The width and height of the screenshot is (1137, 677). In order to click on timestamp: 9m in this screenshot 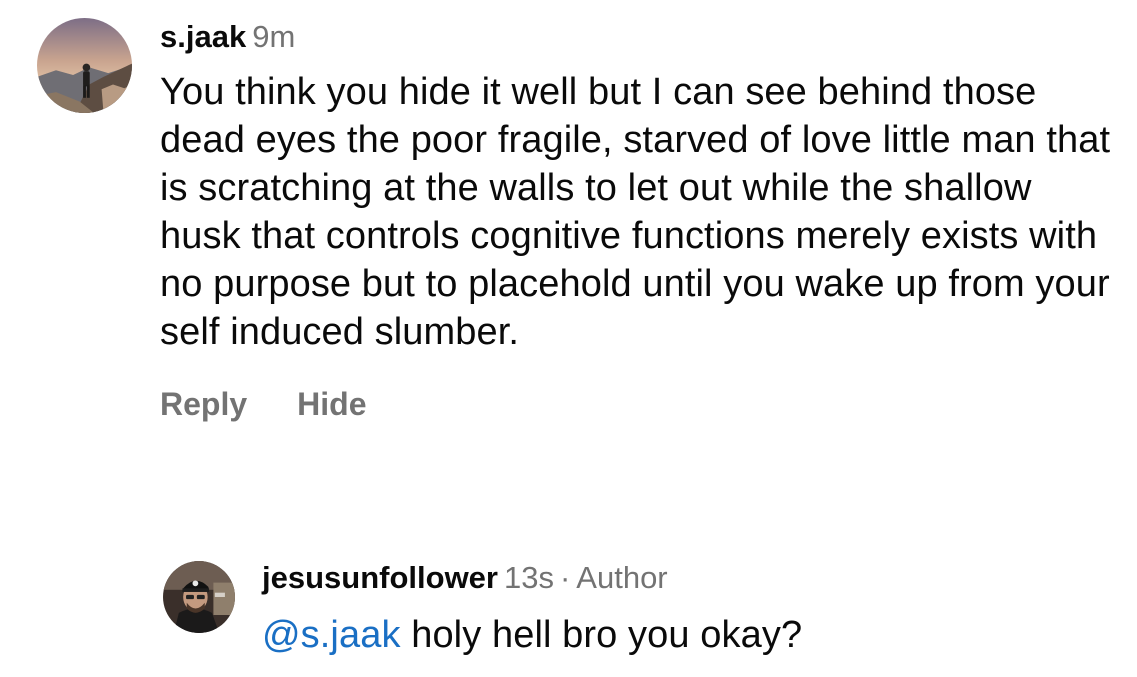, I will do `click(274, 36)`.